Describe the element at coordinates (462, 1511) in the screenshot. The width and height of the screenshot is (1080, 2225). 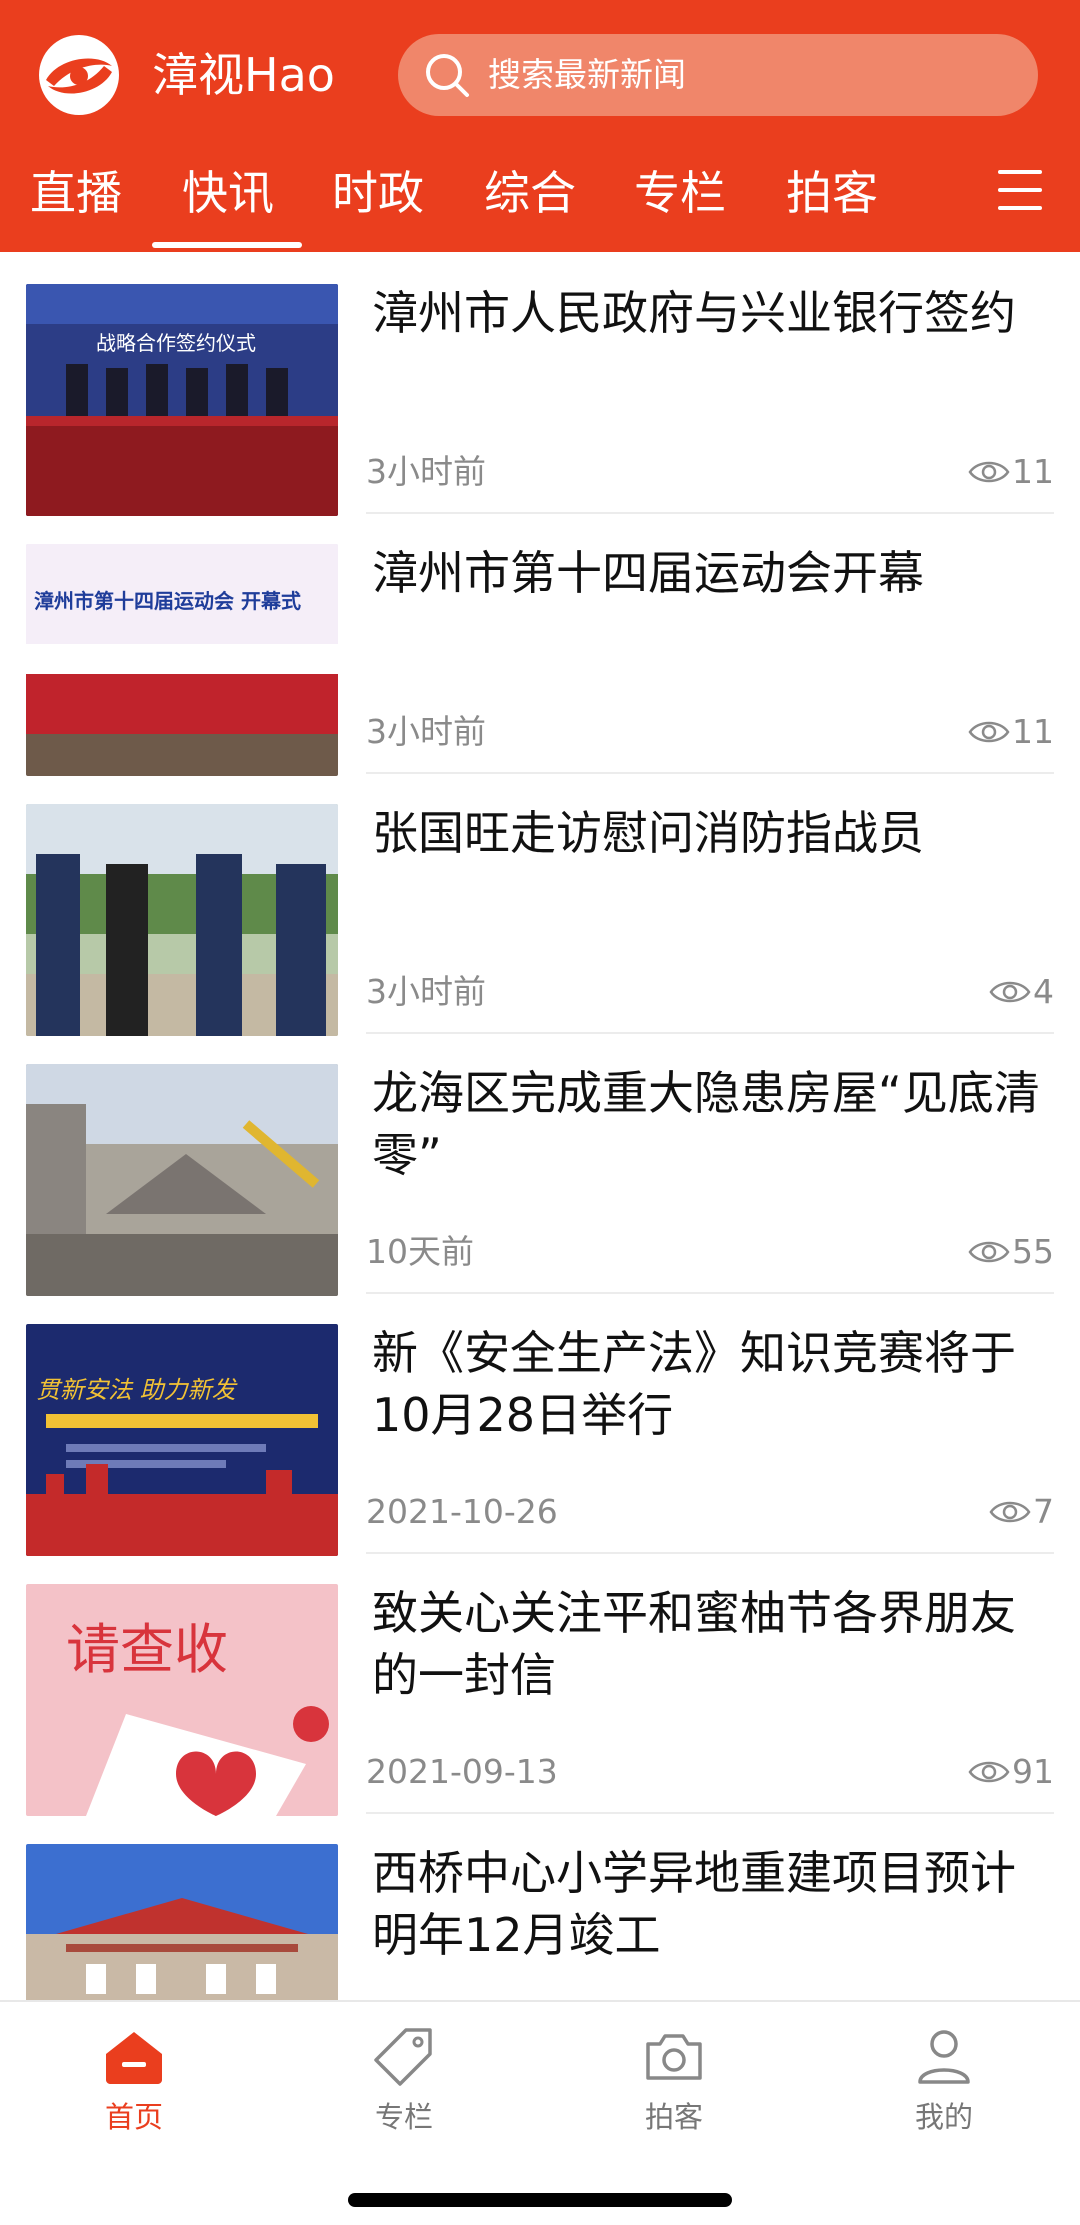
I see `news-time: 2021-10-26` at that location.